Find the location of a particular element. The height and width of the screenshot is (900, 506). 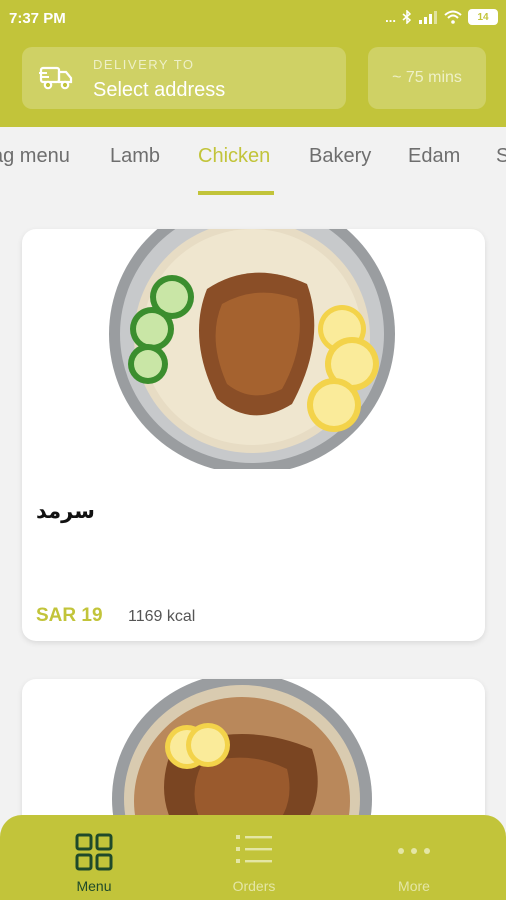

status-time: 7:37 PM is located at coordinates (37, 18).